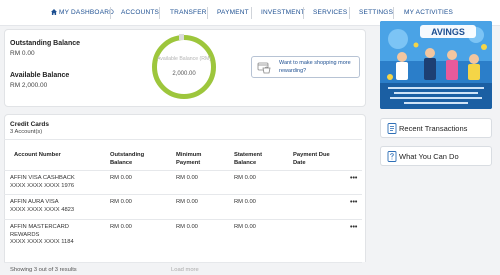 The width and height of the screenshot is (500, 275). Describe the element at coordinates (34, 202) in the screenshot. I see `card-name: AFFIN AURA VISA` at that location.